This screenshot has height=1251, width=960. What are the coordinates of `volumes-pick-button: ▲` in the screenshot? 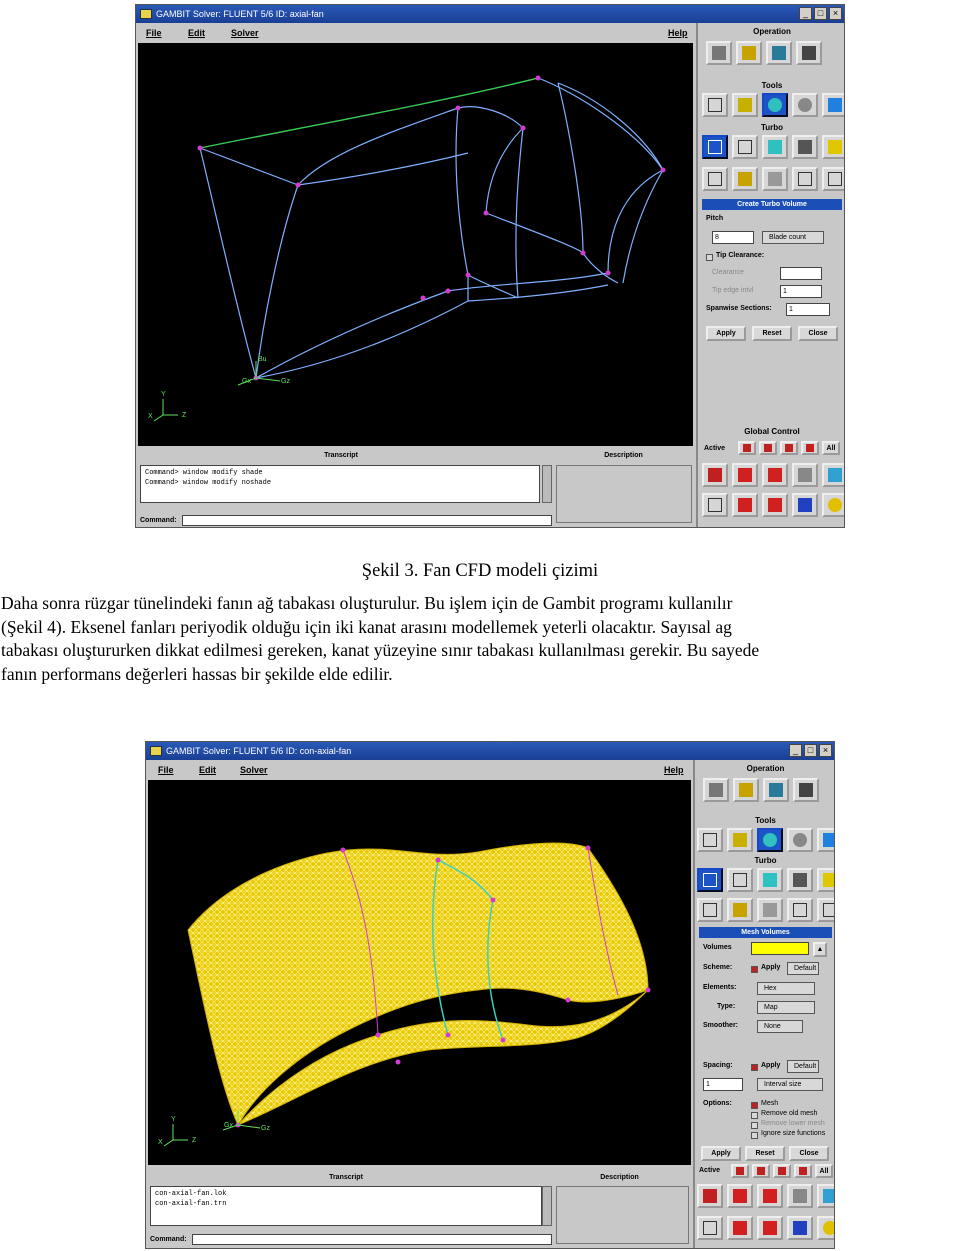 It's located at (820, 949).